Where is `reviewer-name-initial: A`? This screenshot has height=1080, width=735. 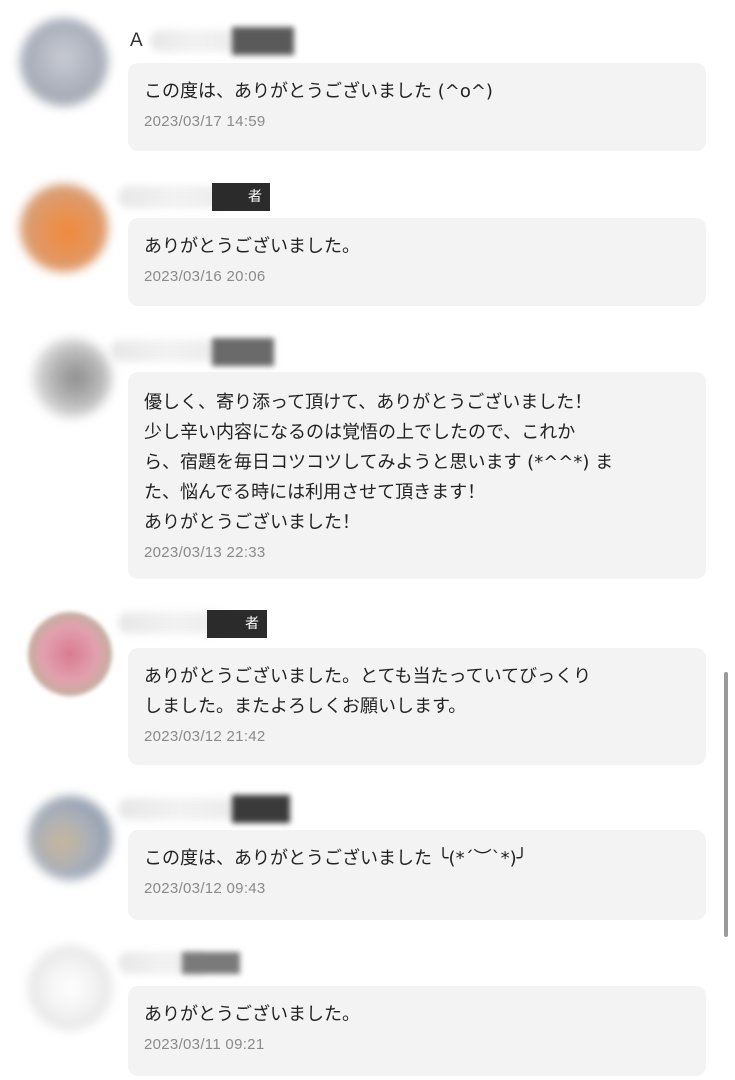
reviewer-name-initial: A is located at coordinates (136, 40).